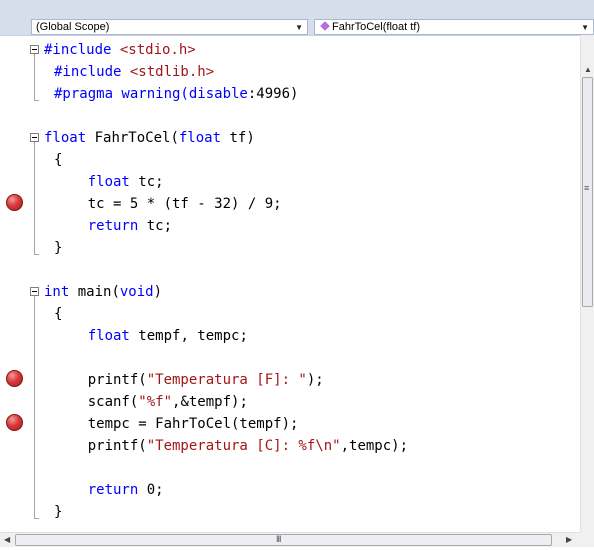 The height and width of the screenshot is (550, 594). I want to click on code-token: "%f", so click(155, 402).